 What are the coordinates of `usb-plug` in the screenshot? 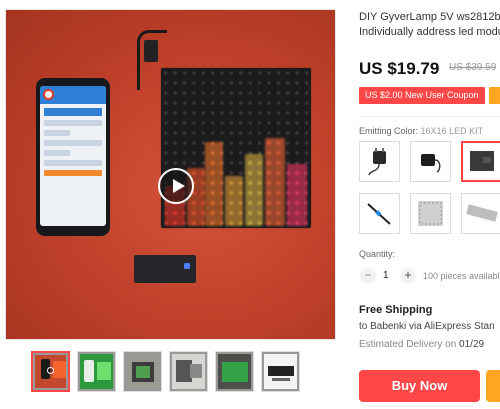 It's located at (151, 51).